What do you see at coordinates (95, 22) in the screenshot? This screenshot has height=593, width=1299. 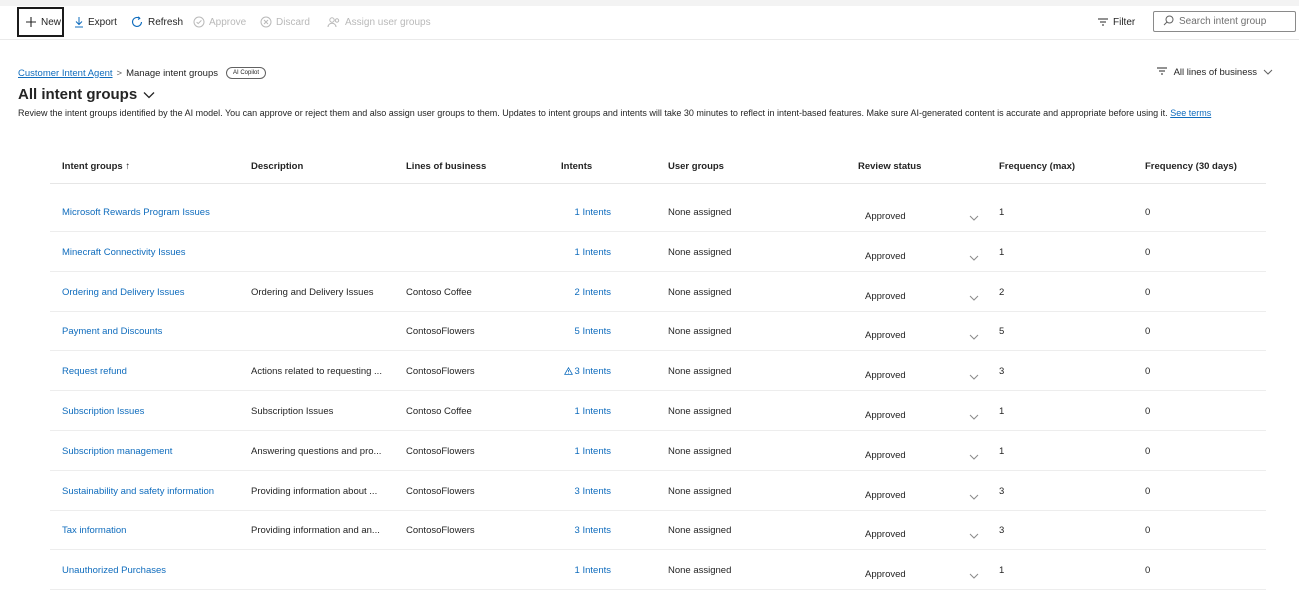 I see `export-button: Export` at bounding box center [95, 22].